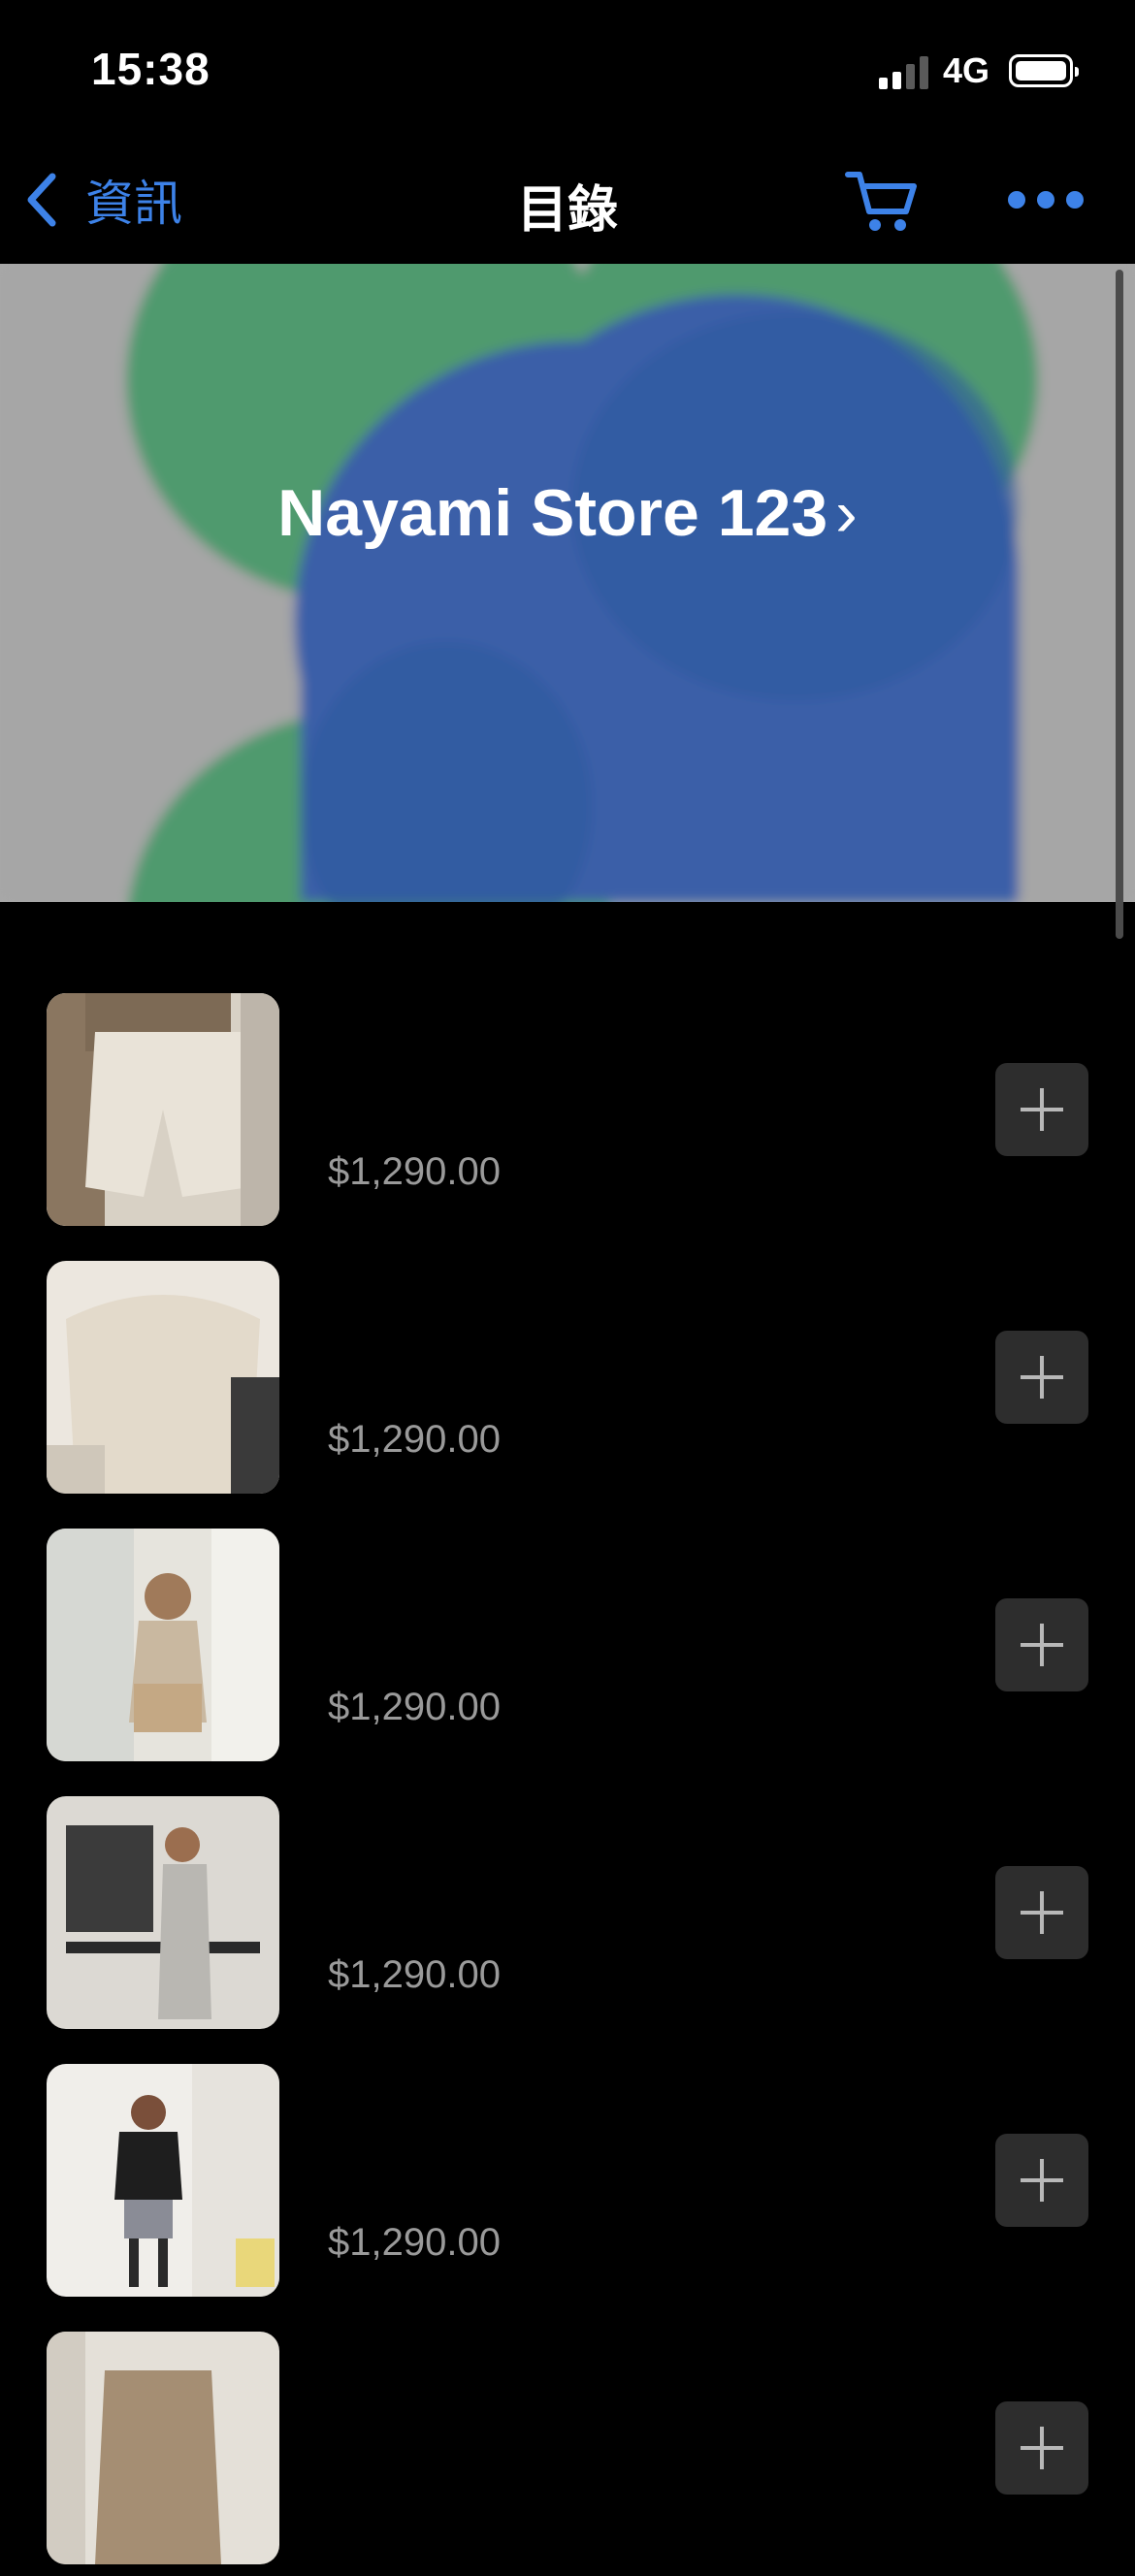 This screenshot has width=1135, height=2576. I want to click on chevron-right-icon: ›, so click(846, 513).